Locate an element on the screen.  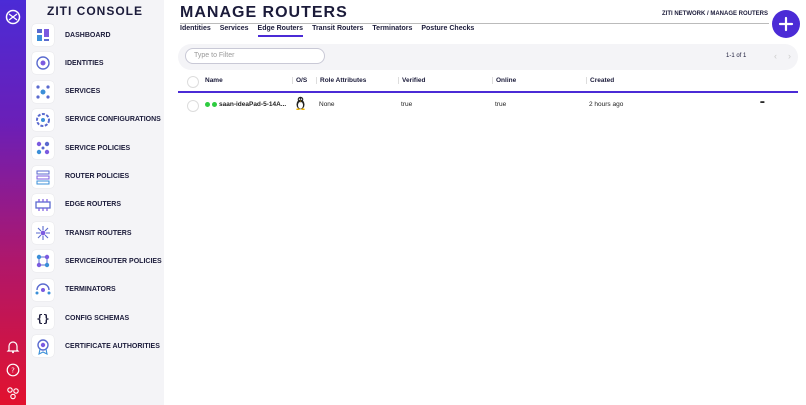
nav-item-label: SERVICE POLICIES is located at coordinates (98, 148).